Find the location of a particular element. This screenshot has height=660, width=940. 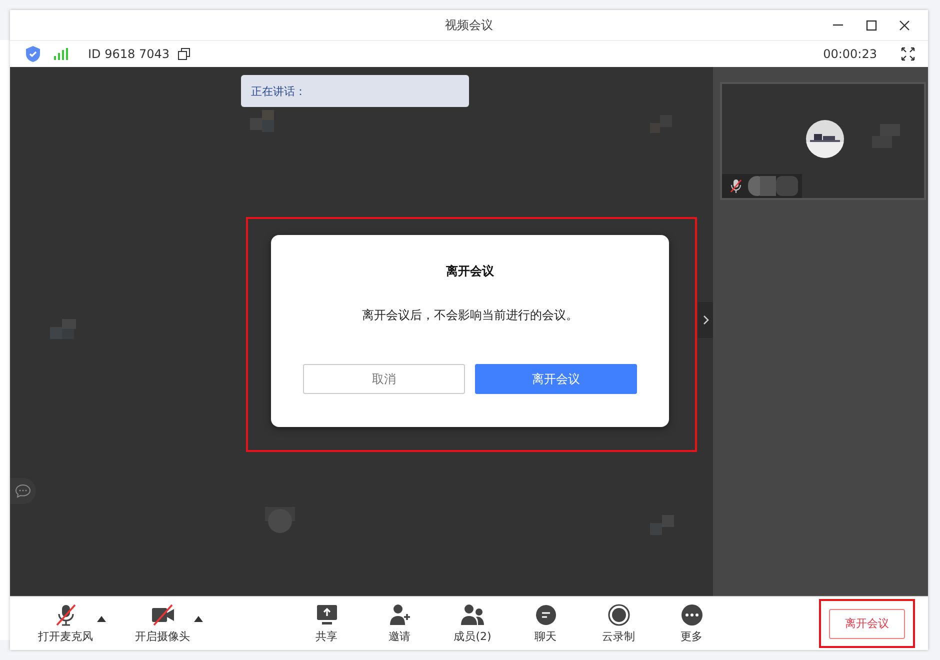

dialog-title: 离开会议 is located at coordinates (470, 271).